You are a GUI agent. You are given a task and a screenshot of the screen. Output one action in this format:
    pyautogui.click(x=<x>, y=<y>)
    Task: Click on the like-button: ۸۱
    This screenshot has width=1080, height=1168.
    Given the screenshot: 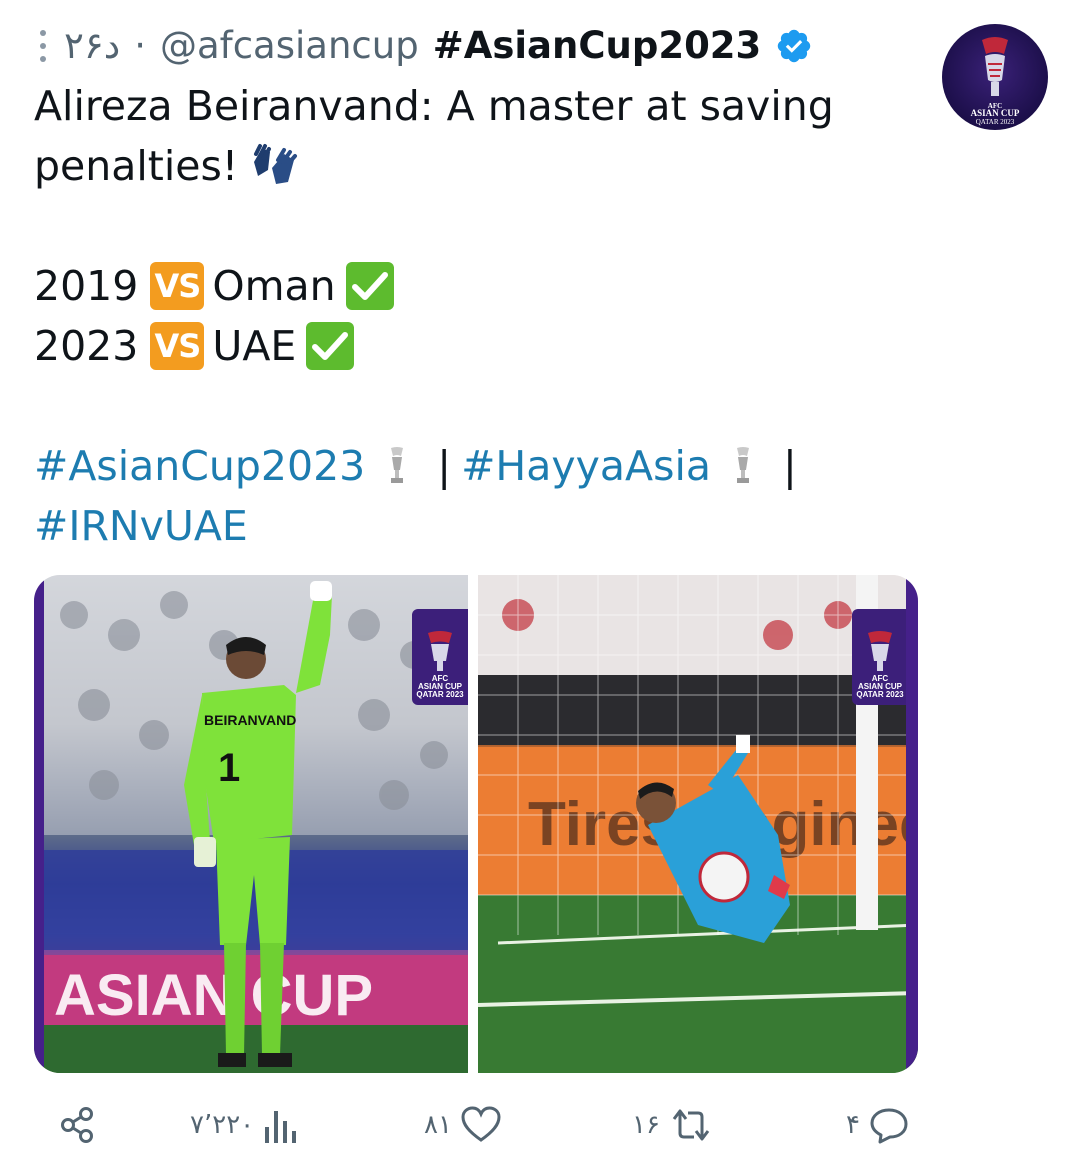 What is the action you would take?
    pyautogui.click(x=463, y=1125)
    